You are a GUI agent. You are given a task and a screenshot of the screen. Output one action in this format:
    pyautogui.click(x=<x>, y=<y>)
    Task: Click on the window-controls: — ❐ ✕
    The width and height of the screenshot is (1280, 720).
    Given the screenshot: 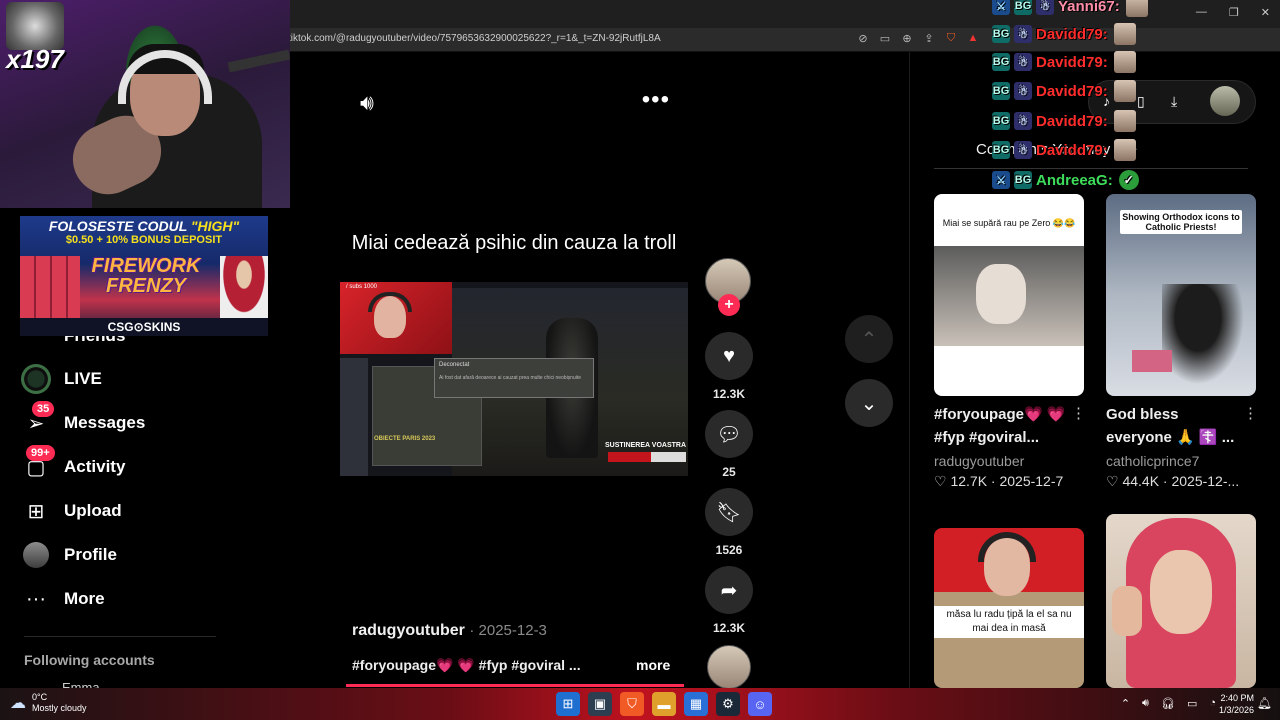 What is the action you would take?
    pyautogui.click(x=1233, y=12)
    